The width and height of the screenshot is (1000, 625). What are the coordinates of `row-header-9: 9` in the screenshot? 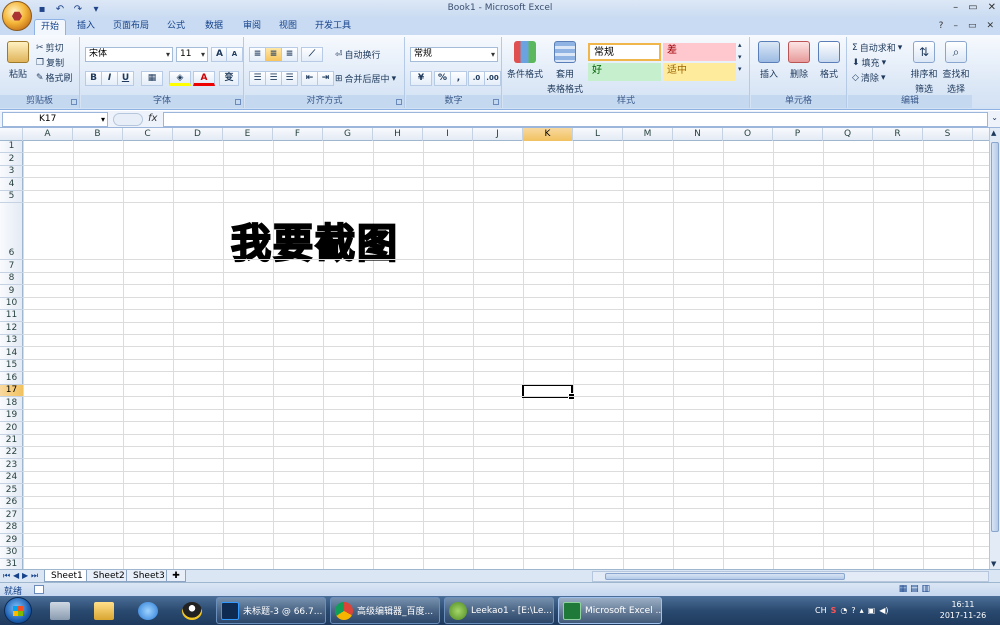 It's located at (11, 291).